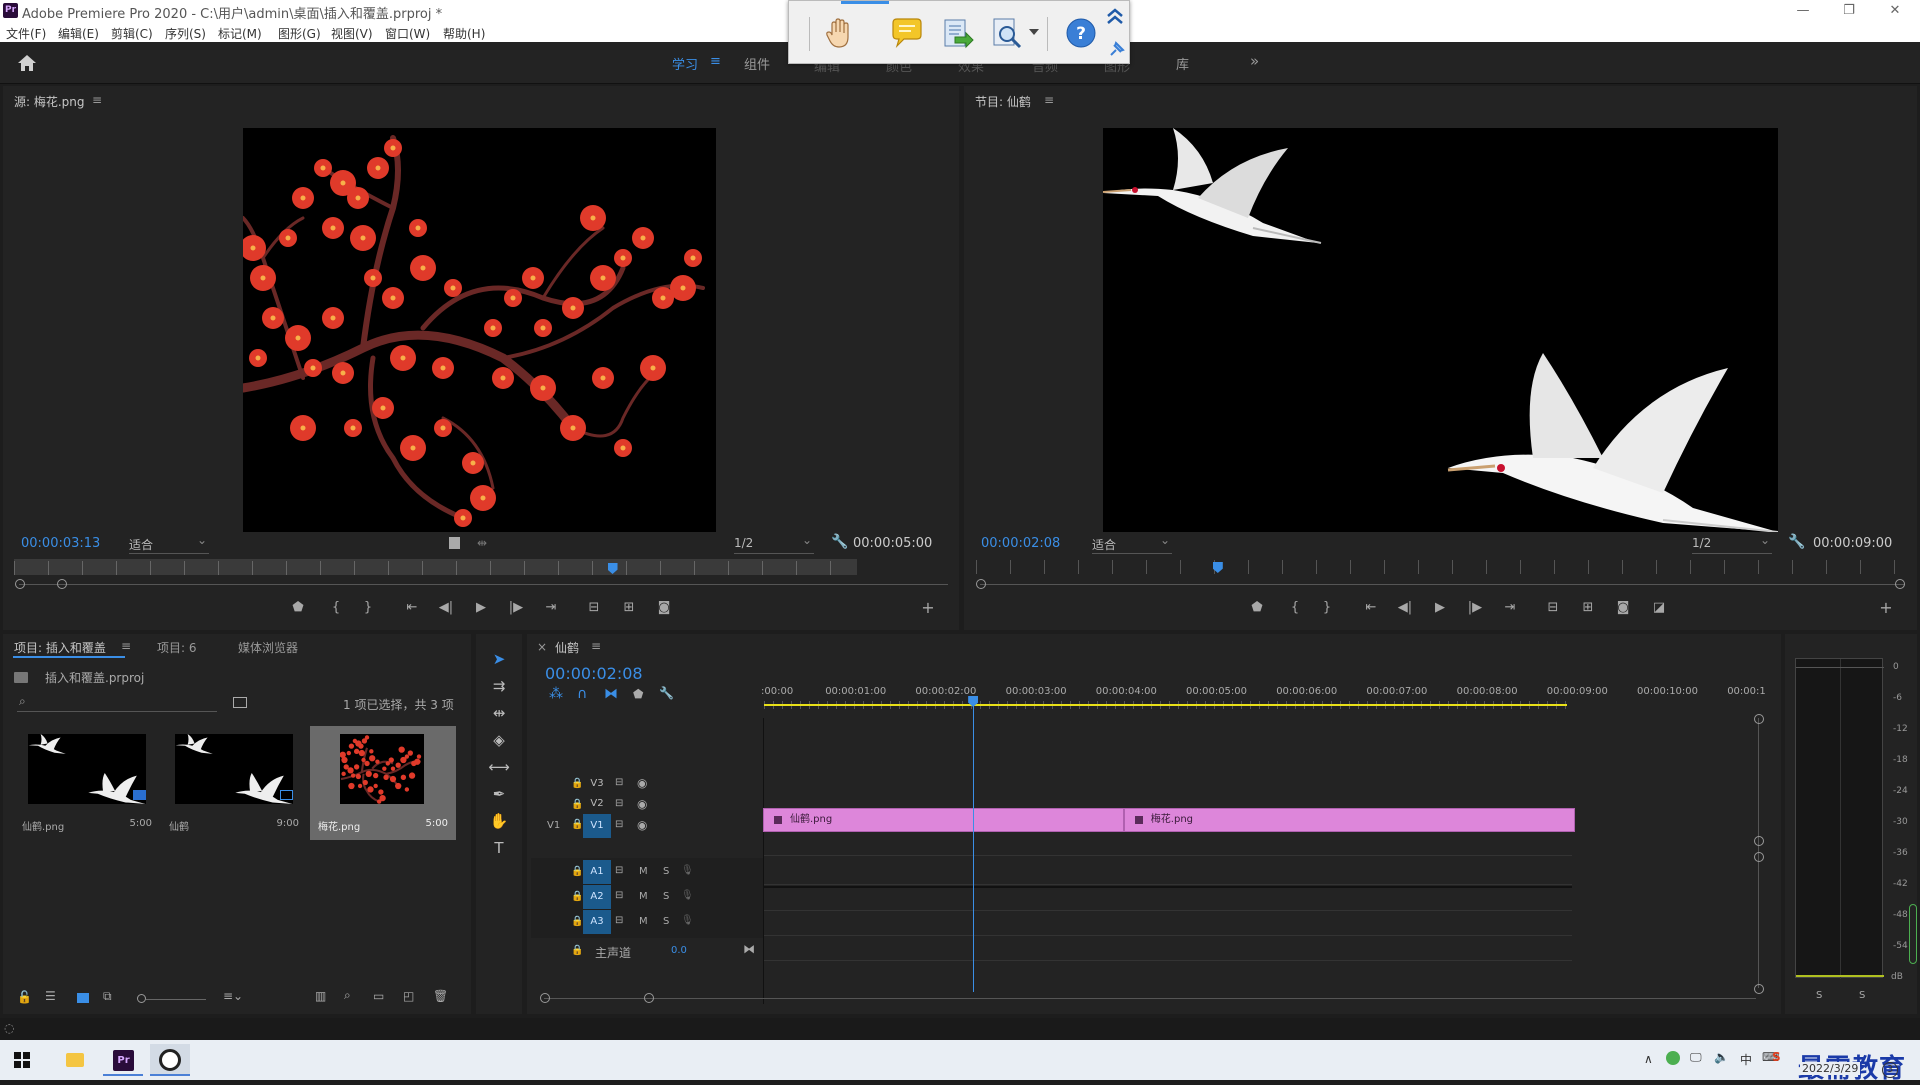 This screenshot has width=1920, height=1085. Describe the element at coordinates (1441, 567) in the screenshot. I see `program-time-ruler` at that location.